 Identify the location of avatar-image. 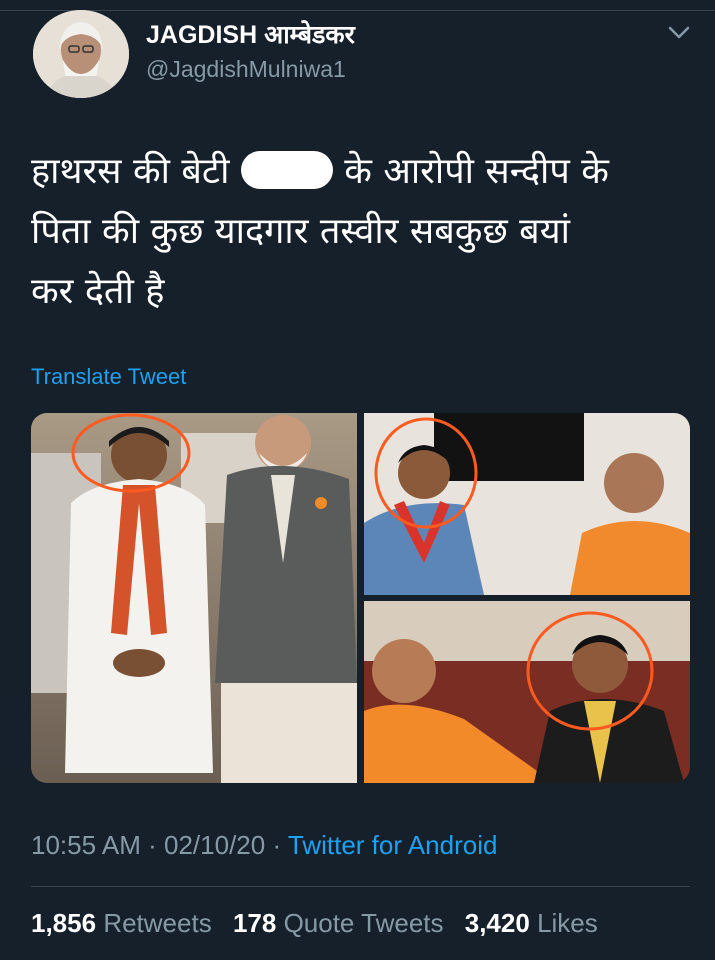
(81, 54).